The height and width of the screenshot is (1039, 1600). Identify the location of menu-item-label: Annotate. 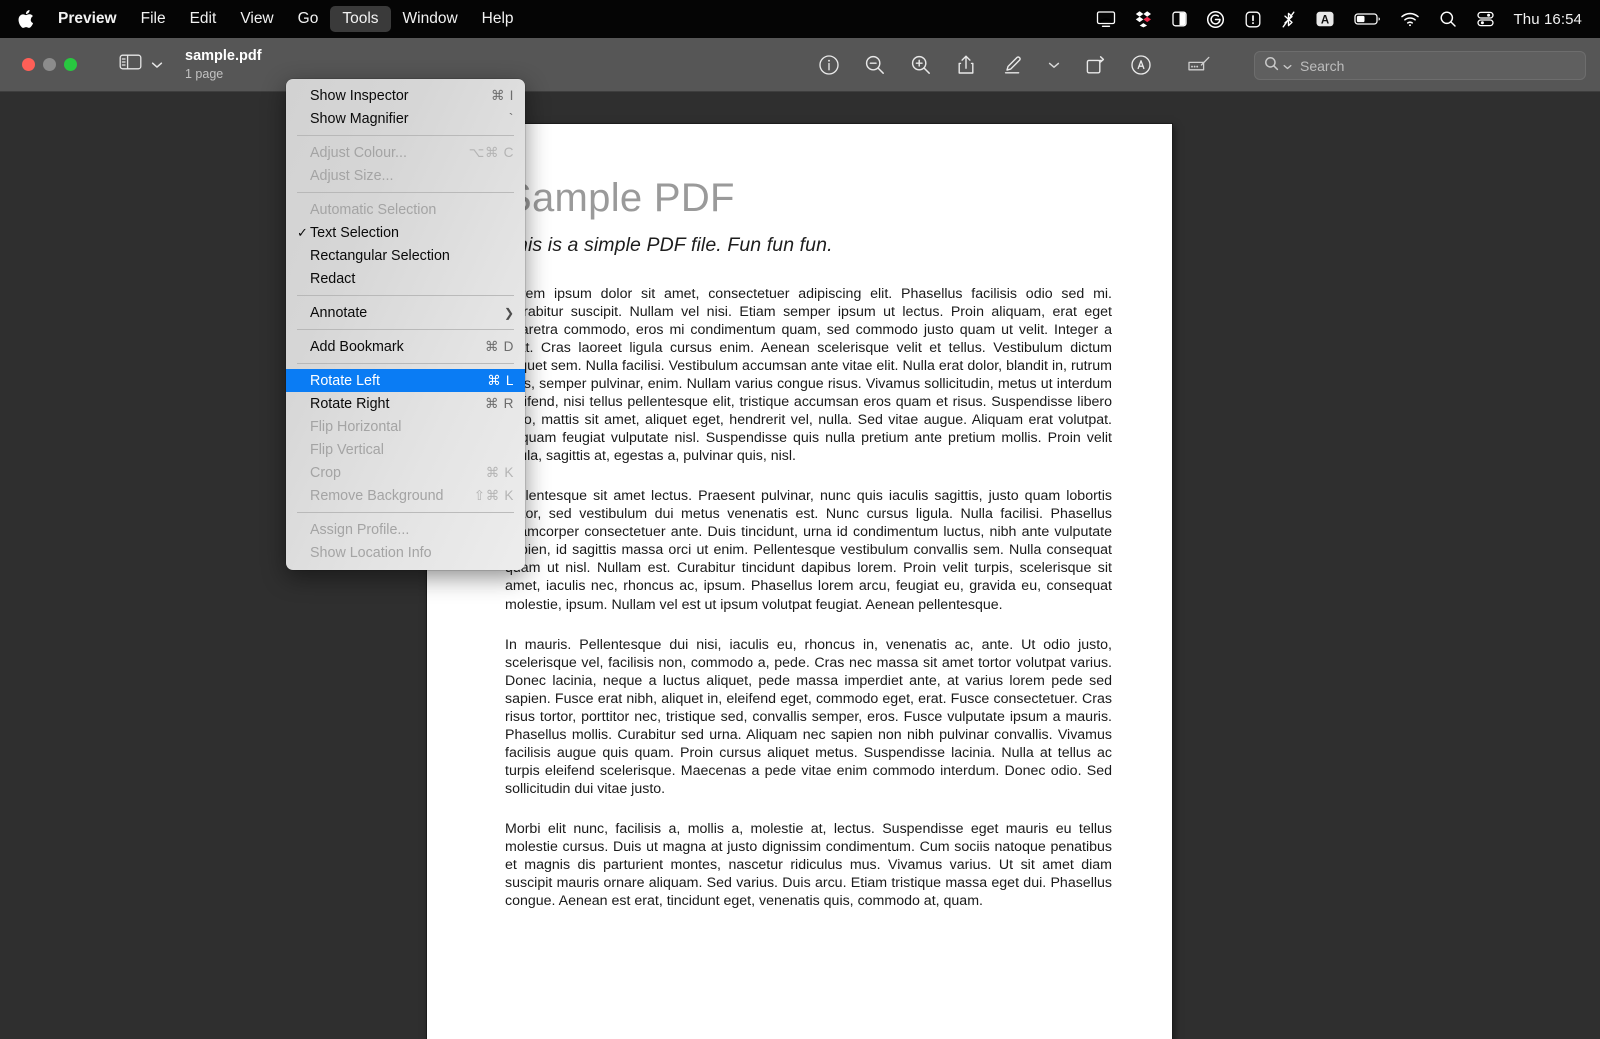
(339, 312).